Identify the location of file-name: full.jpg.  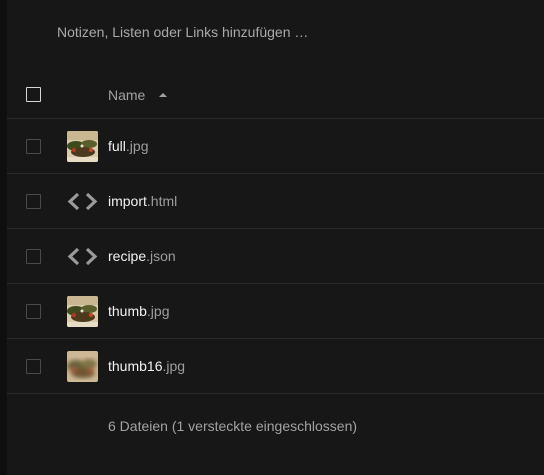
(128, 146).